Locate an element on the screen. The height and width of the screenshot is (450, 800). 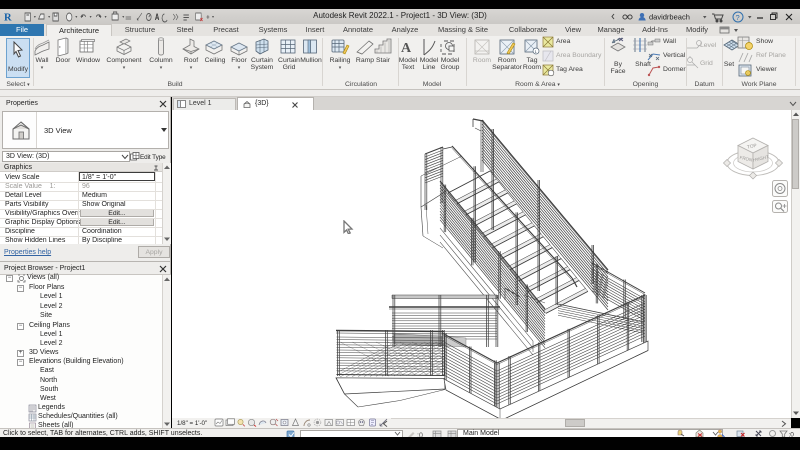
svg-text: R is located at coordinates (8, 18).